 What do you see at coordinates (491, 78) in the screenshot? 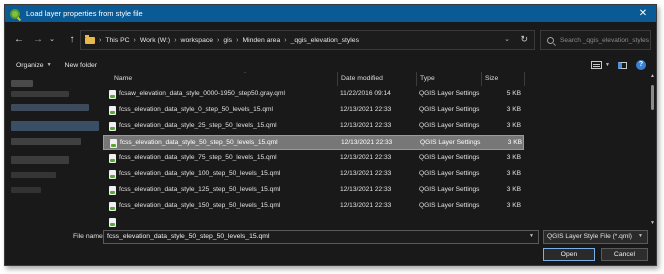
I see `column-header-size: Size` at bounding box center [491, 78].